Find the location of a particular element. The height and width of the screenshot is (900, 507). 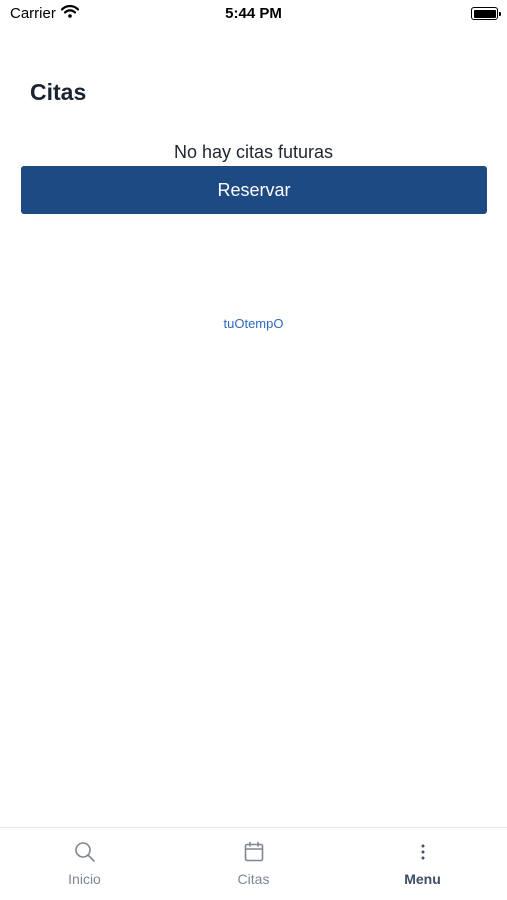

status-time: 5:44 PM is located at coordinates (253, 13).